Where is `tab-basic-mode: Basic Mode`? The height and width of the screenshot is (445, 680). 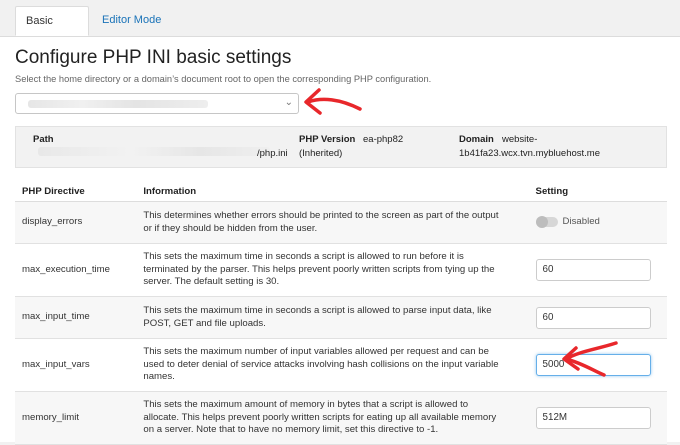 tab-basic-mode: Basic Mode is located at coordinates (52, 31).